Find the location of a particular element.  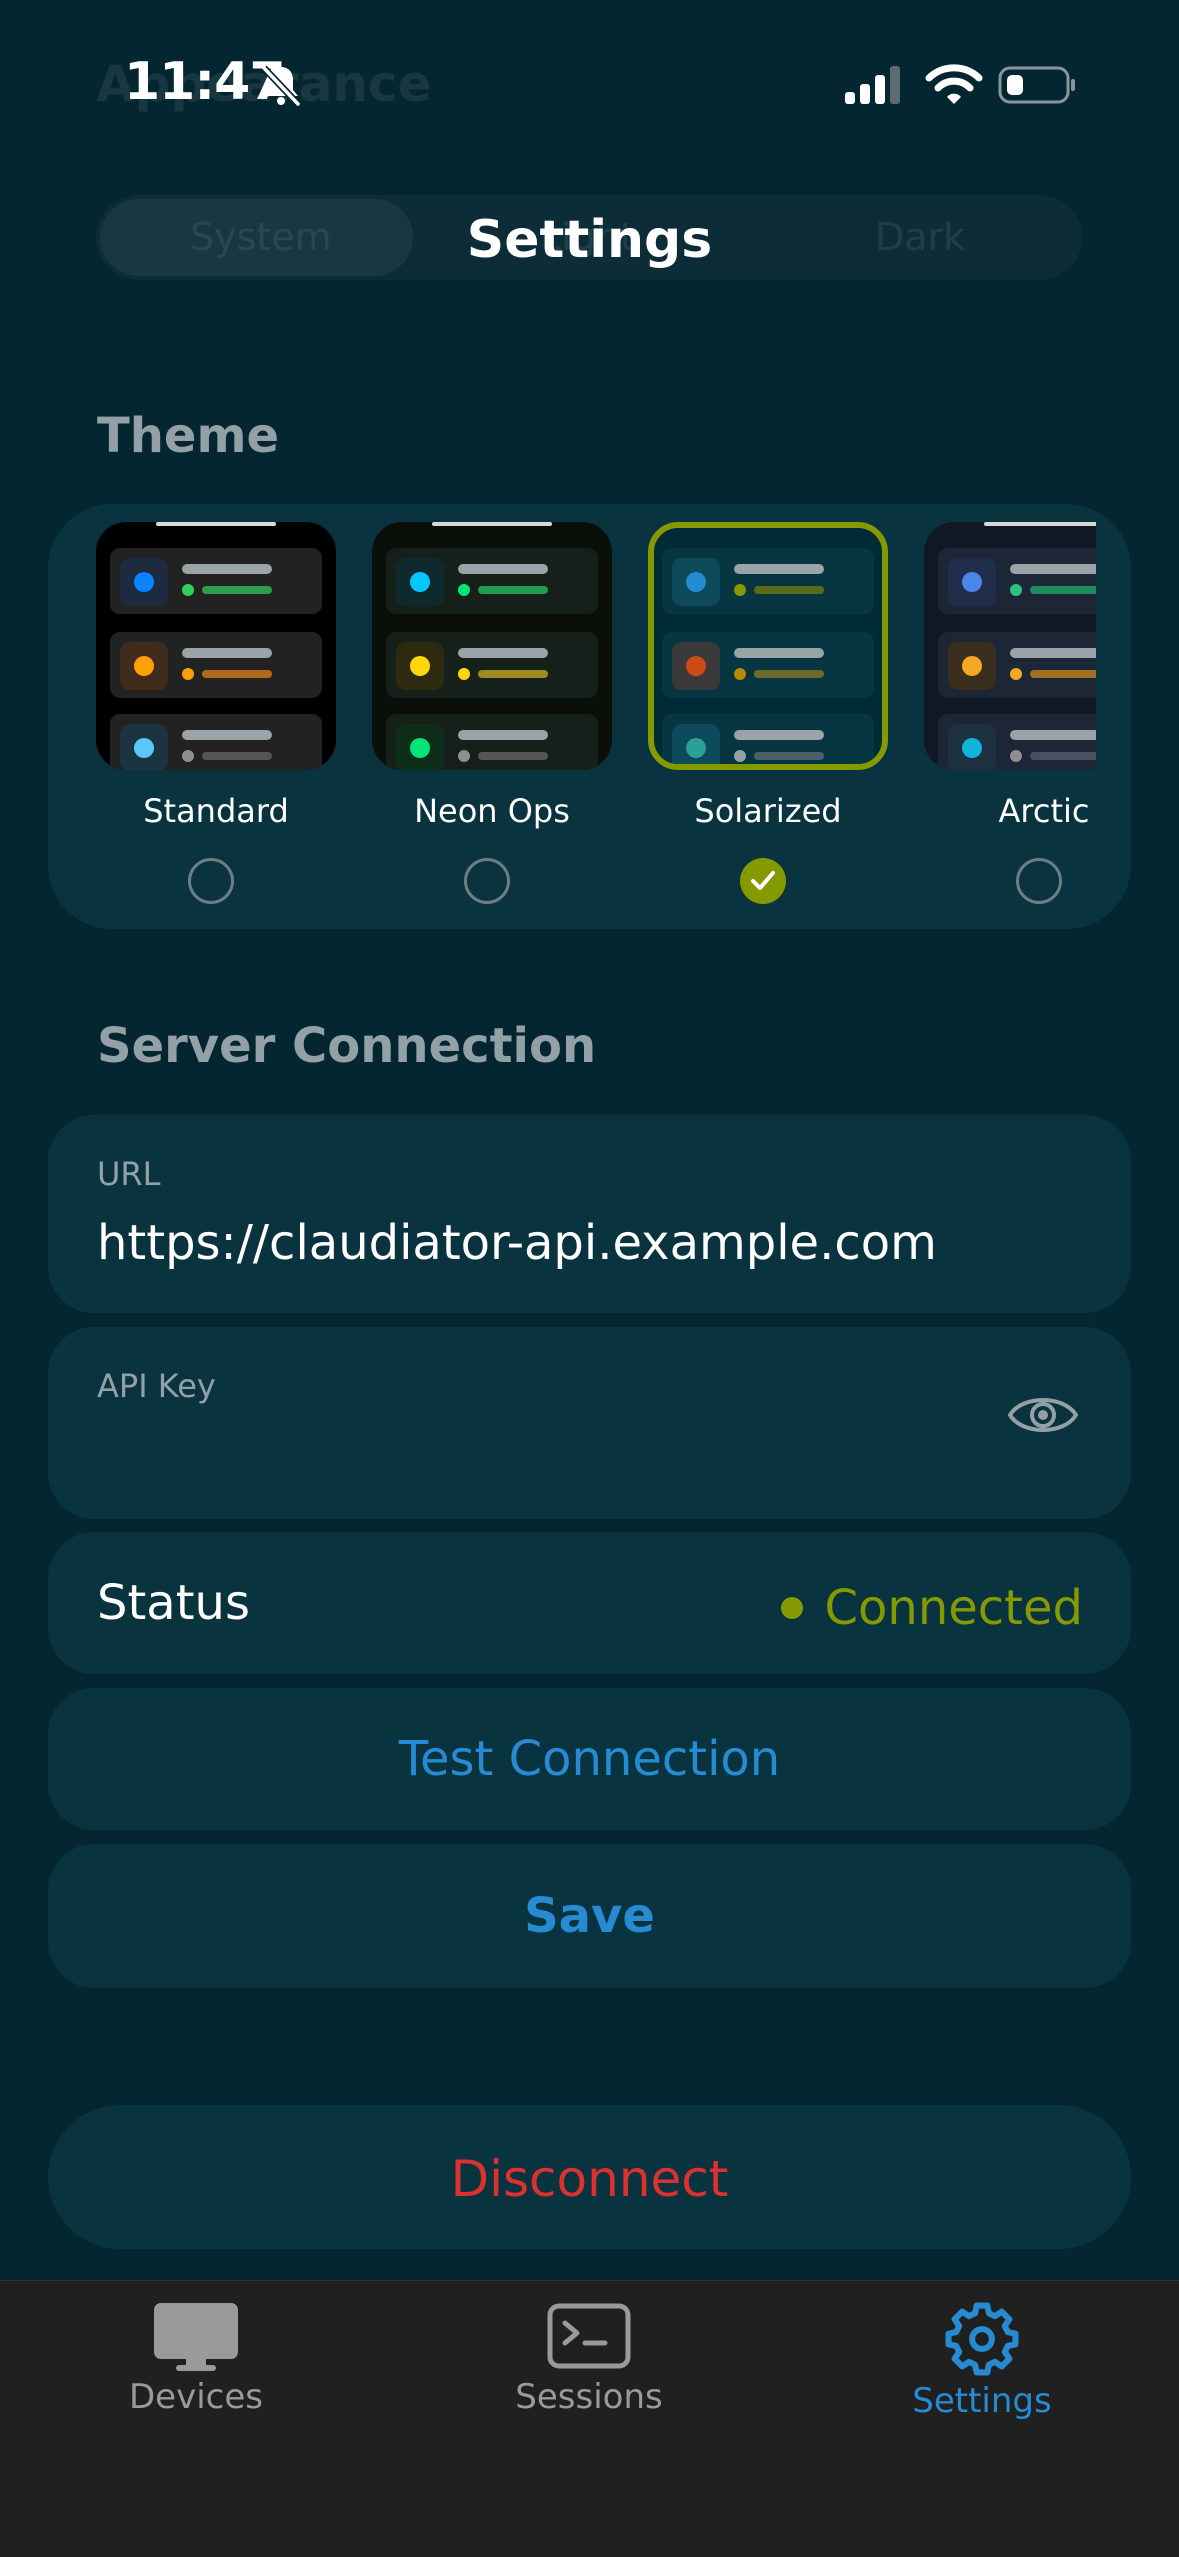

cellular-signal-icon is located at coordinates (872, 85).